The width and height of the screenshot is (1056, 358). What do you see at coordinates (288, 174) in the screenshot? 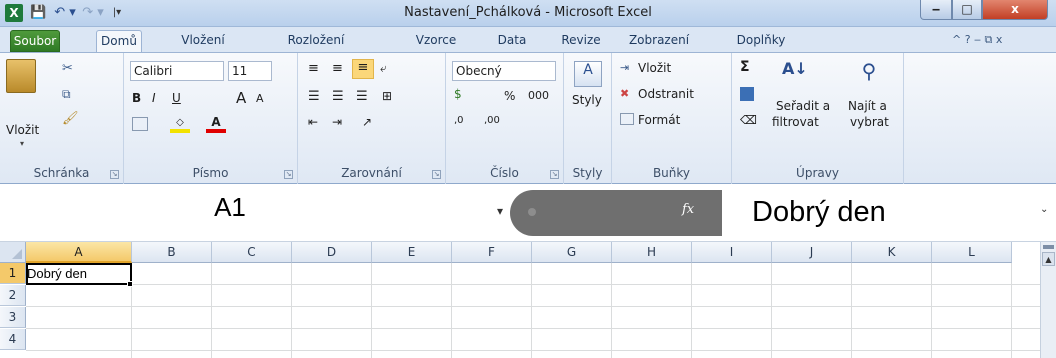
I see `font-launcher-icon: ↘` at bounding box center [288, 174].